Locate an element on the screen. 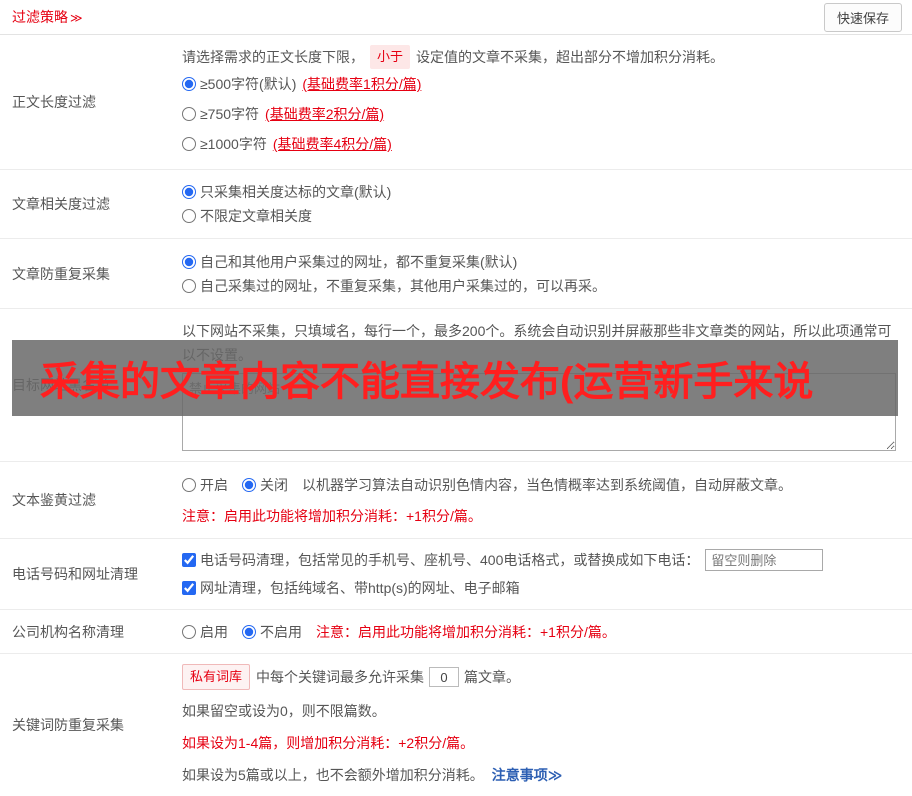 This screenshot has width=912, height=796. keyword-dedup-line4-text: 如果设为5篇或以上，也不会额外增加积分消耗。 is located at coordinates (333, 775).